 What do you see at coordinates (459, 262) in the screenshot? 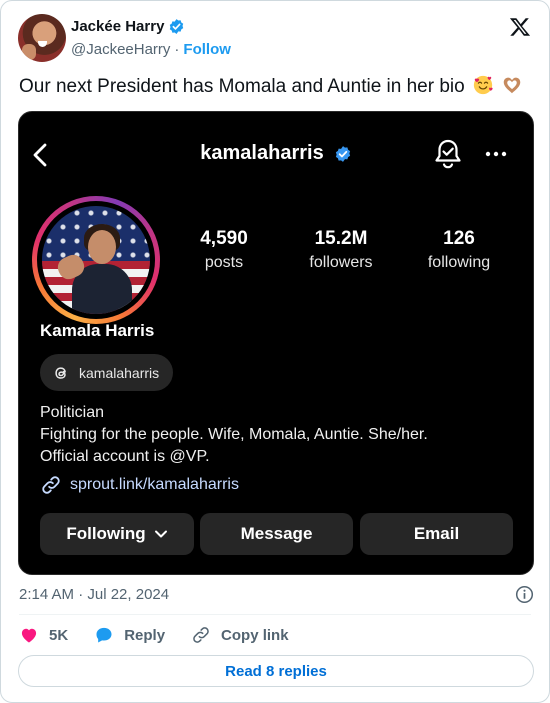
I see `stat-label: following` at bounding box center [459, 262].